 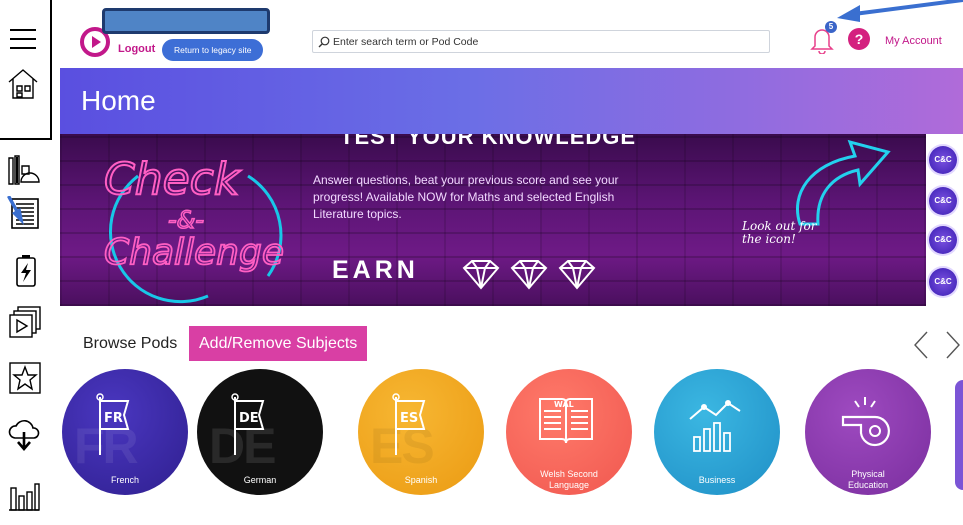 I want to click on search-box, so click(x=541, y=41).